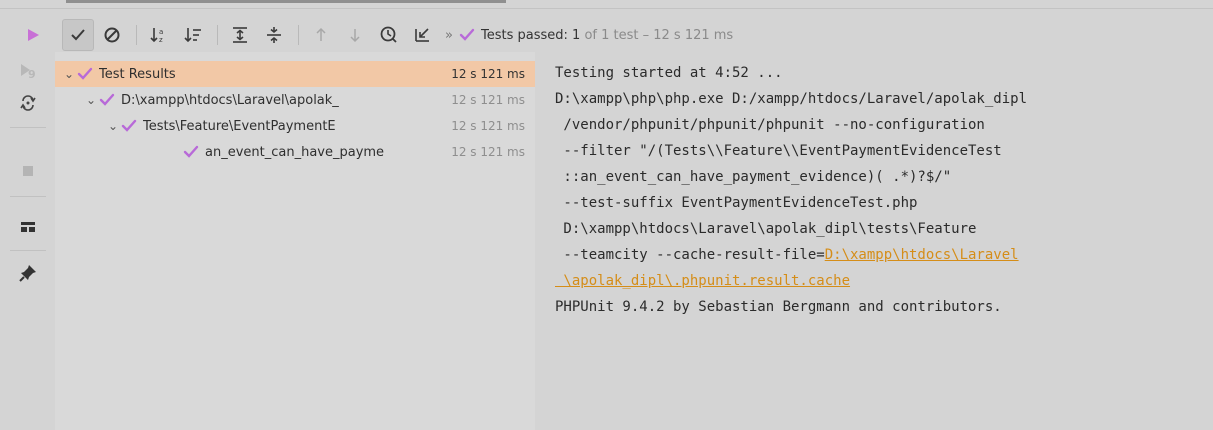  What do you see at coordinates (576, 35) in the screenshot?
I see `status-count: 1` at bounding box center [576, 35].